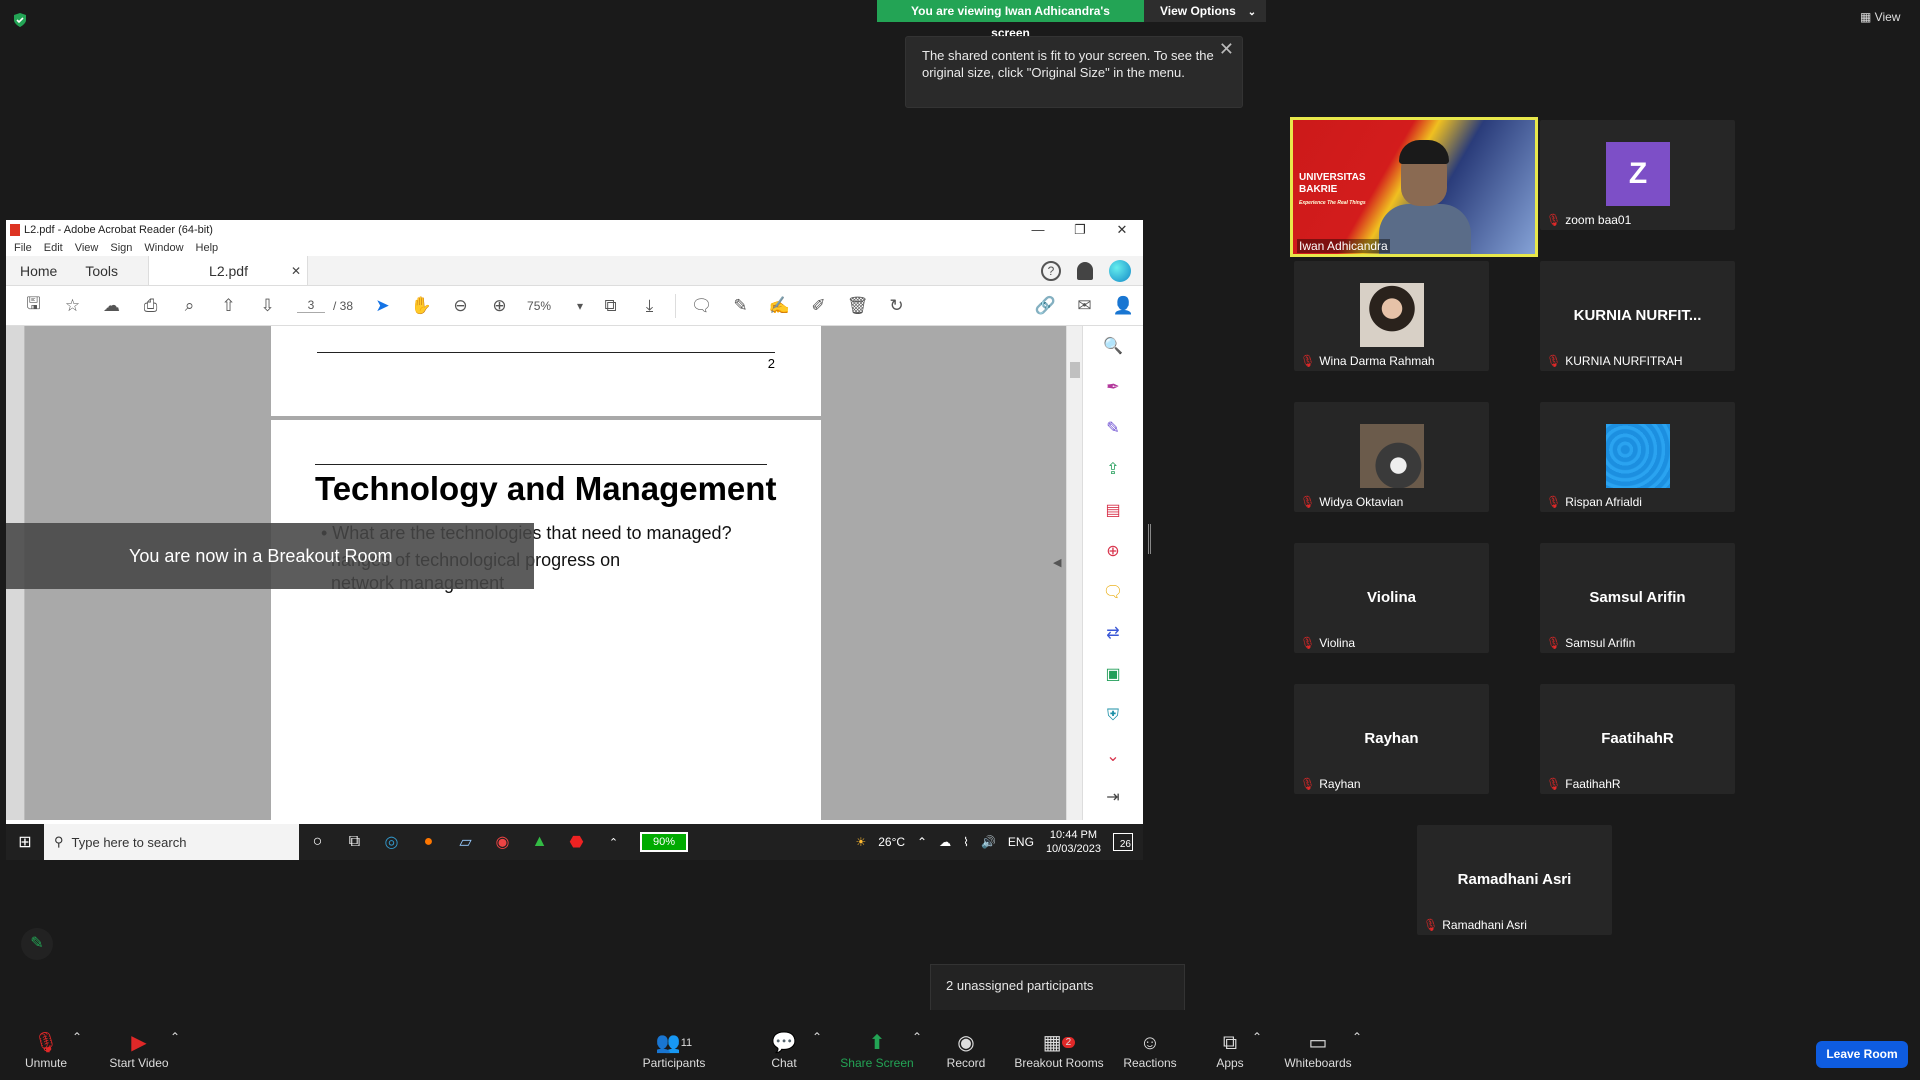 The height and width of the screenshot is (1080, 1920). Describe the element at coordinates (428, 842) in the screenshot. I see `firefox-icon: ●` at that location.